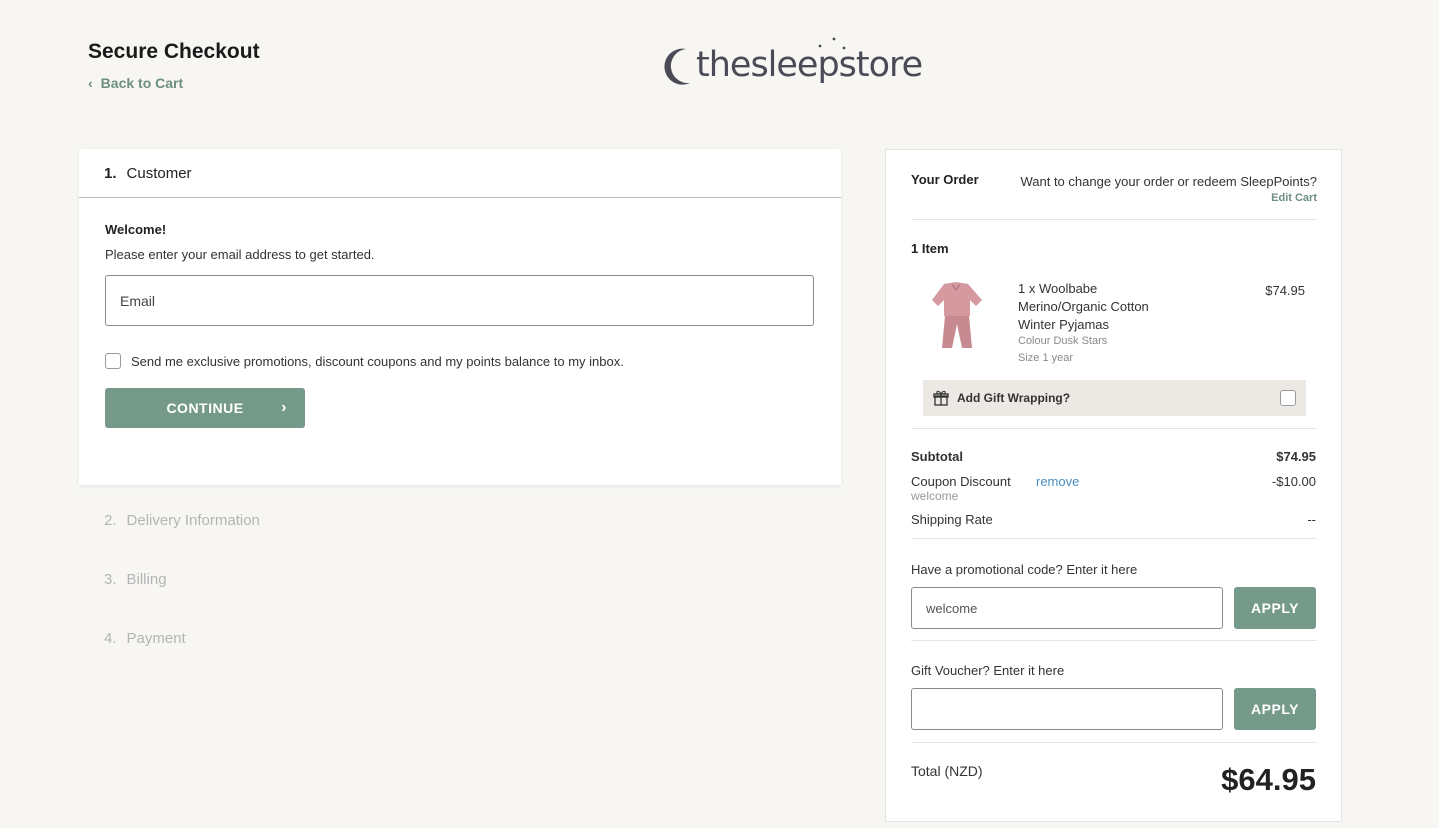 The height and width of the screenshot is (828, 1439). I want to click on continue-label: CONTINUE, so click(205, 408).